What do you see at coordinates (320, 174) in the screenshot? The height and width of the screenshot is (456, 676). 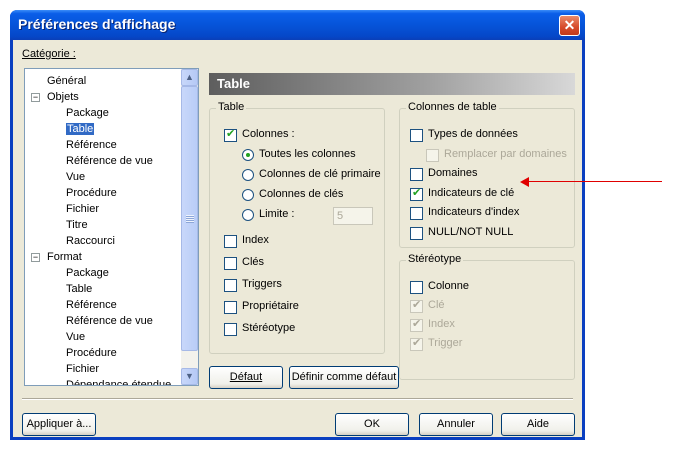 I see `columns-radio-label: Colonnes de clé primaire` at bounding box center [320, 174].